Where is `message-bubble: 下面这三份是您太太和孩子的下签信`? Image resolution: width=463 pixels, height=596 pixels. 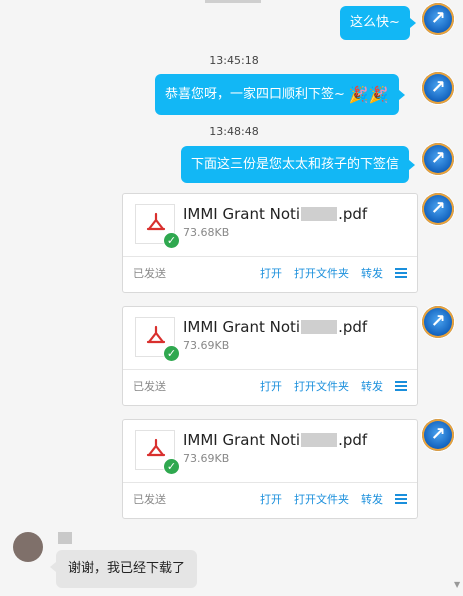
message-bubble: 下面这三份是您太太和孩子的下签信 is located at coordinates (298, 164).